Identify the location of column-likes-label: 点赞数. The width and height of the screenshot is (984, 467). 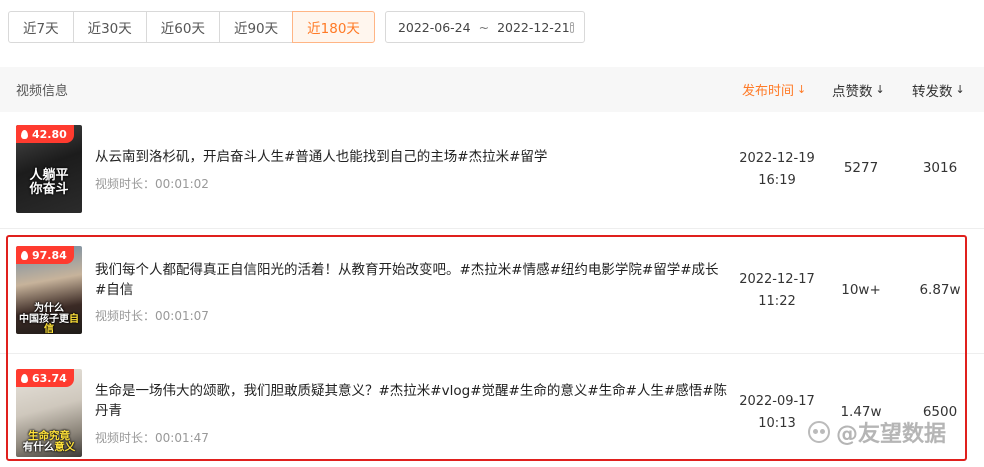
(852, 91).